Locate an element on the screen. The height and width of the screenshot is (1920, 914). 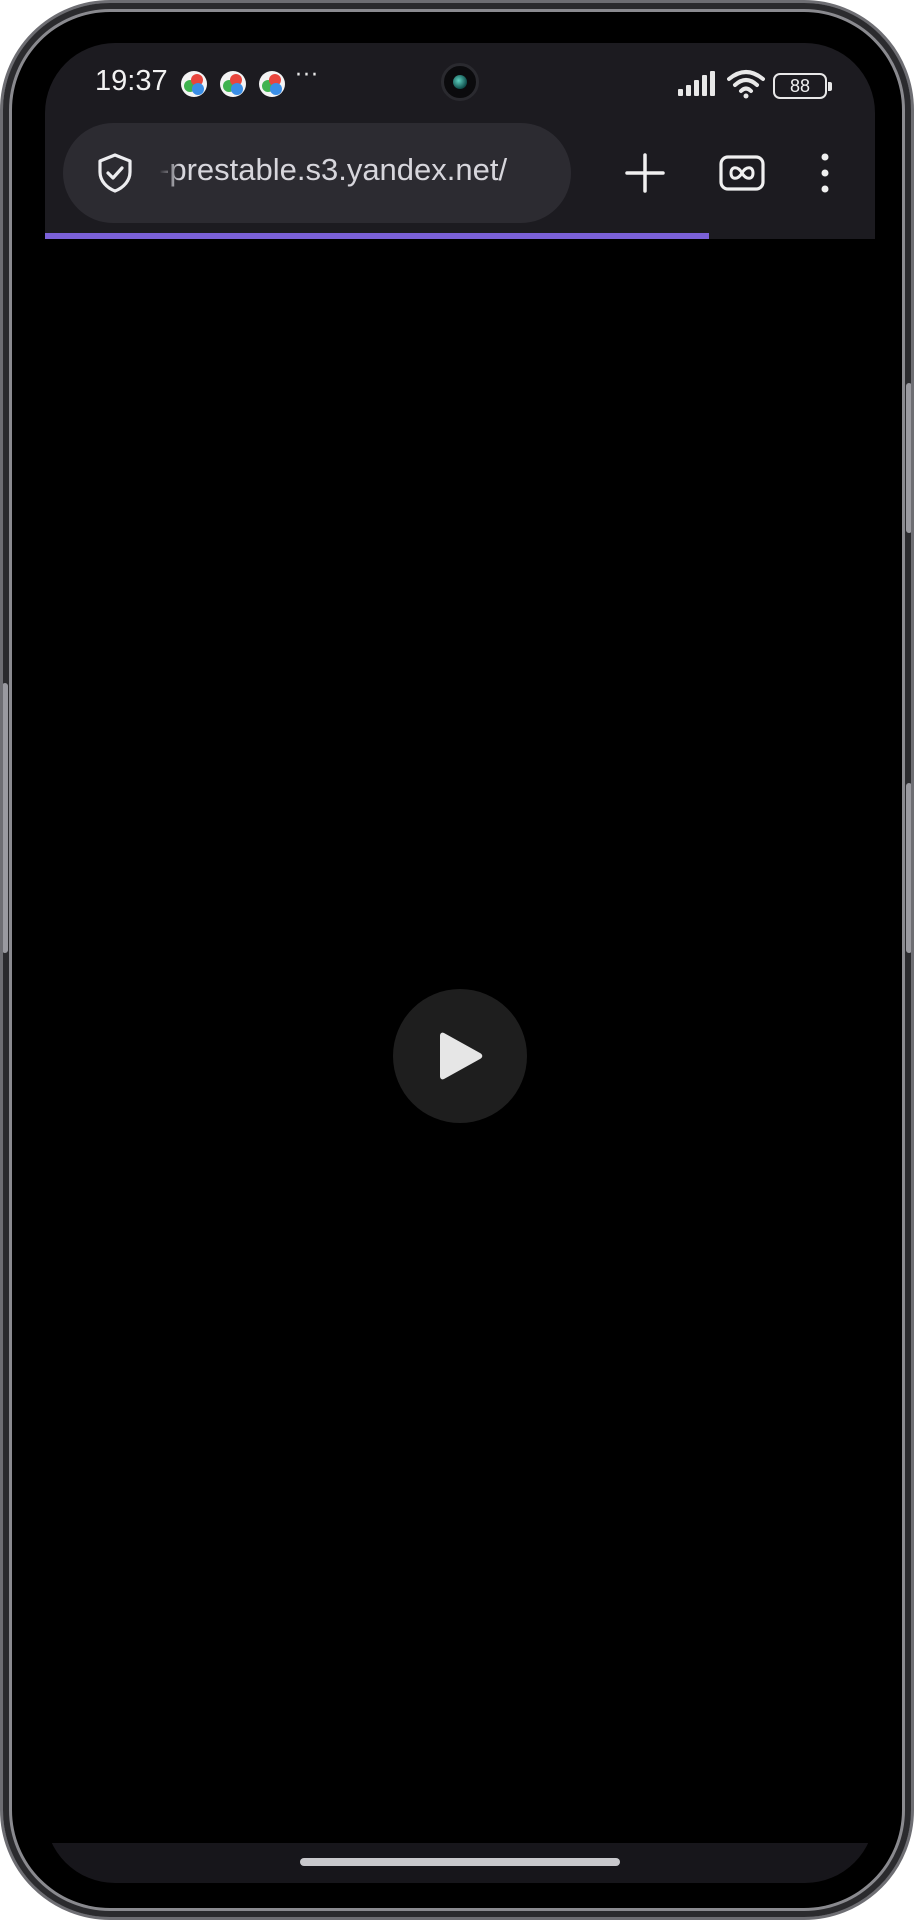
shield-check-icon is located at coordinates (115, 173).